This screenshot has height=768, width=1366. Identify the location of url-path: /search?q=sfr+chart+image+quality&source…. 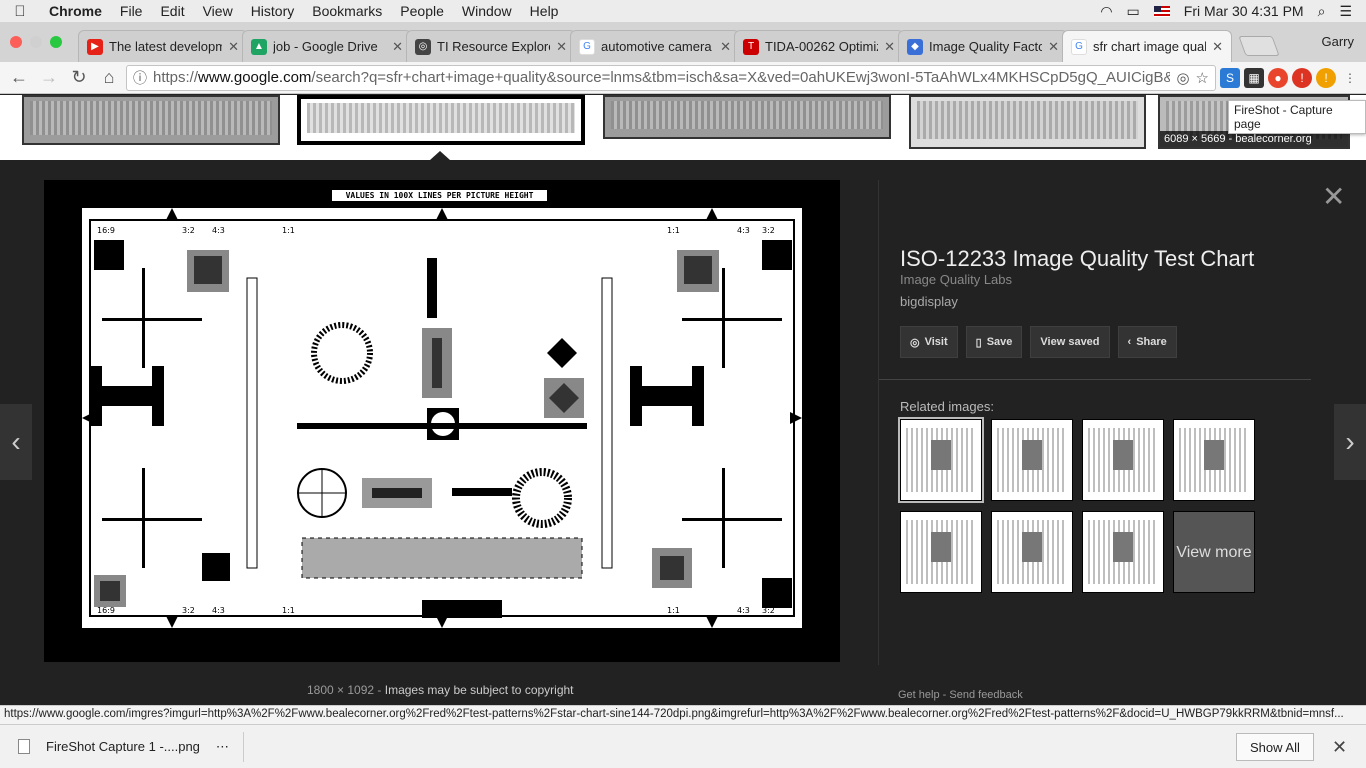
(741, 77).